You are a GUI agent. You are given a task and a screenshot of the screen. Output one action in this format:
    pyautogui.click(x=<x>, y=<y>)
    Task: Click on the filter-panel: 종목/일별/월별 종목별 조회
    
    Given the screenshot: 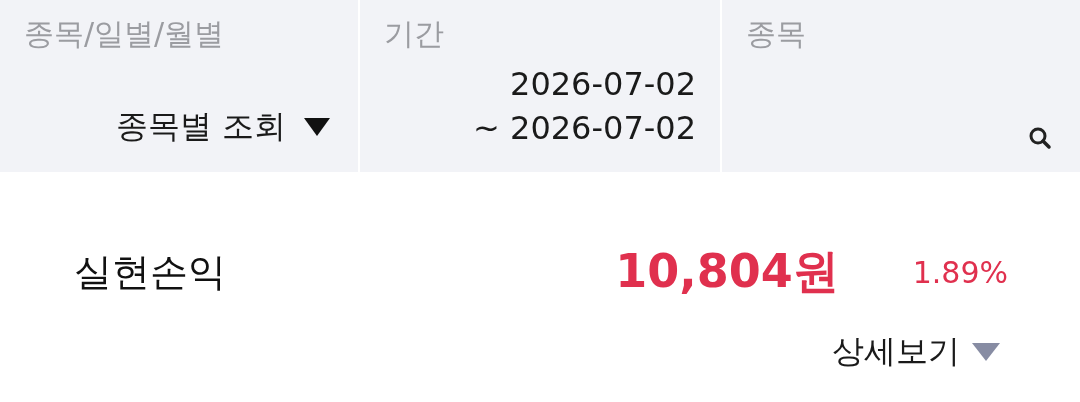 What is the action you would take?
    pyautogui.click(x=179, y=86)
    